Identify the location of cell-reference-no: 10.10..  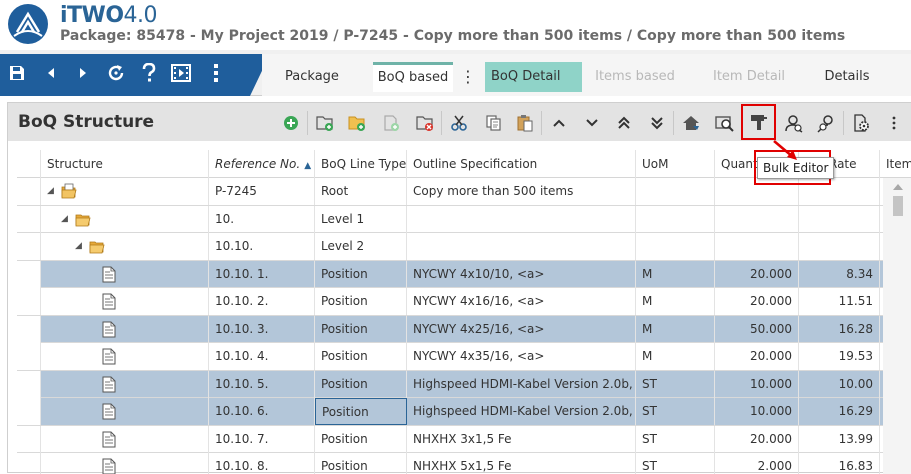
(262, 246).